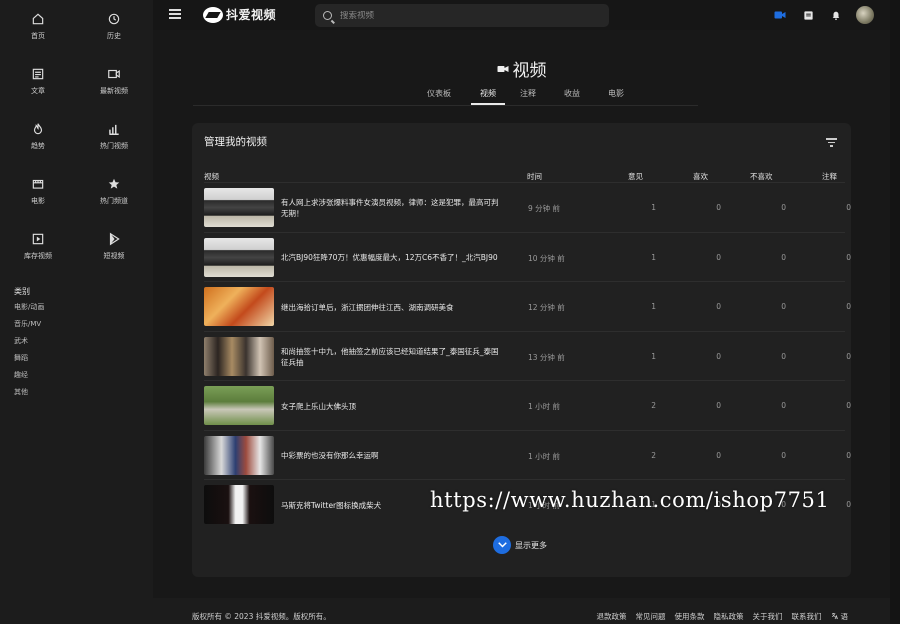 The height and width of the screenshot is (624, 900). I want to click on table-row: 继出海拾订单后，浙江掼团伸往江西、湖南调研美食 12 分钟 前 1 0 0 0, so click(527, 306).